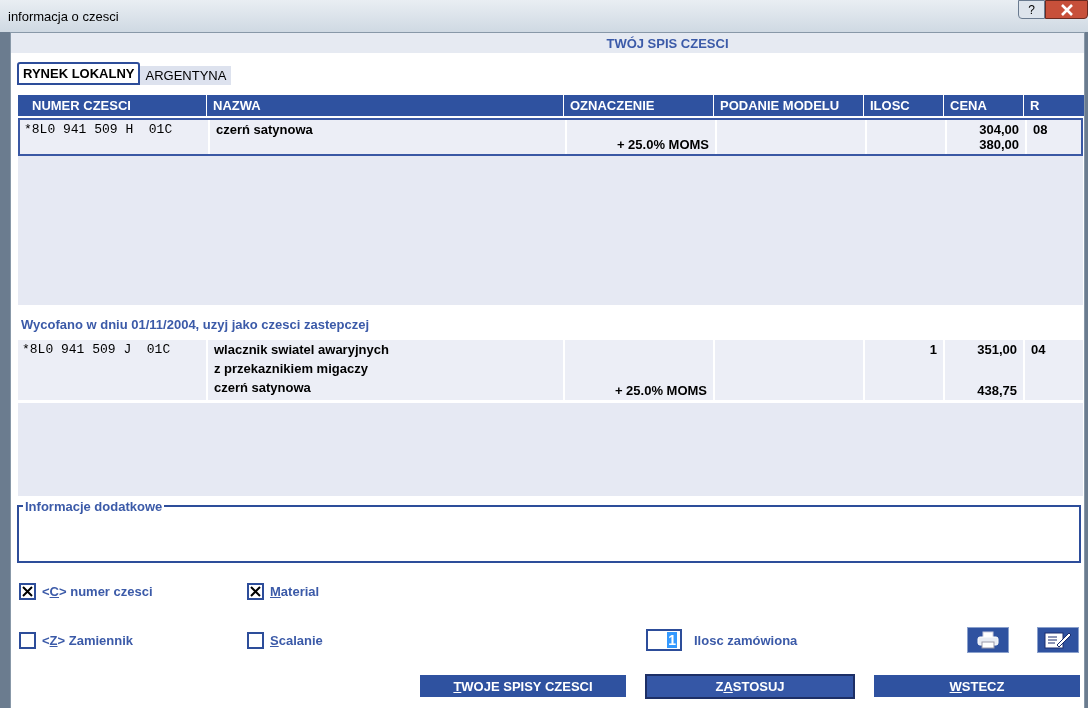 This screenshot has height=708, width=1088. Describe the element at coordinates (99, 129) in the screenshot. I see `part-number: *8L0 941 509 H 01C` at that location.